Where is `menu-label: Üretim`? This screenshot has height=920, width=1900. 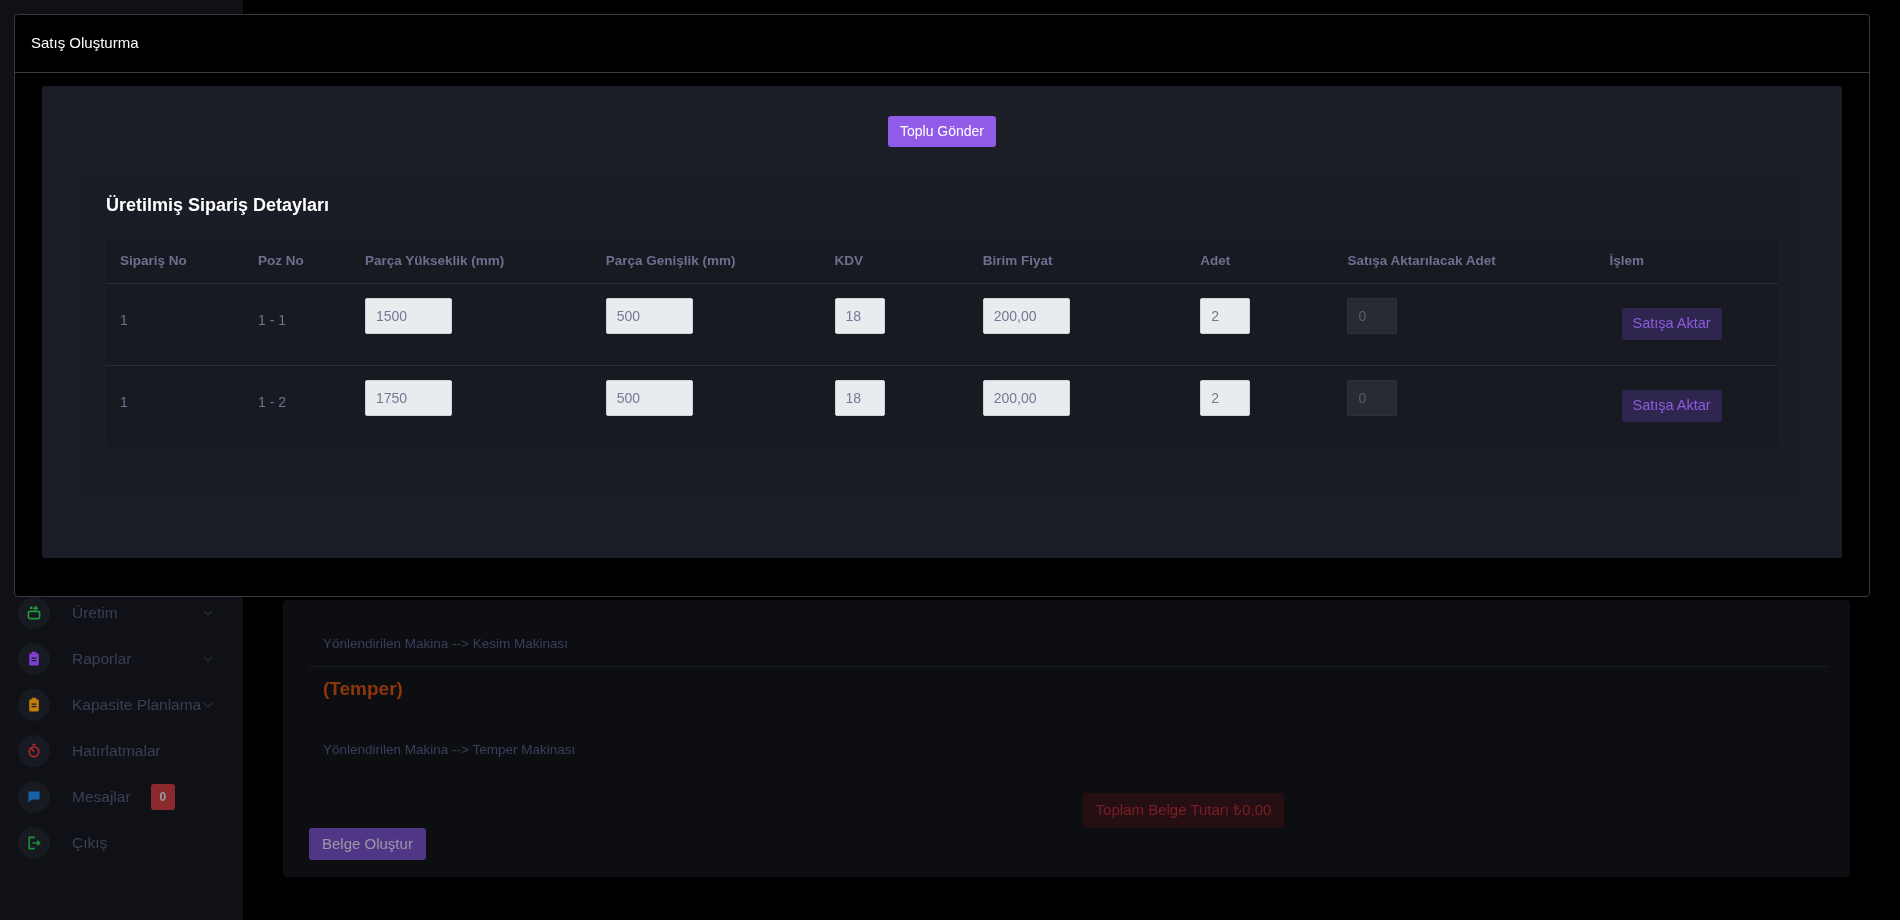 menu-label: Üretim is located at coordinates (95, 613).